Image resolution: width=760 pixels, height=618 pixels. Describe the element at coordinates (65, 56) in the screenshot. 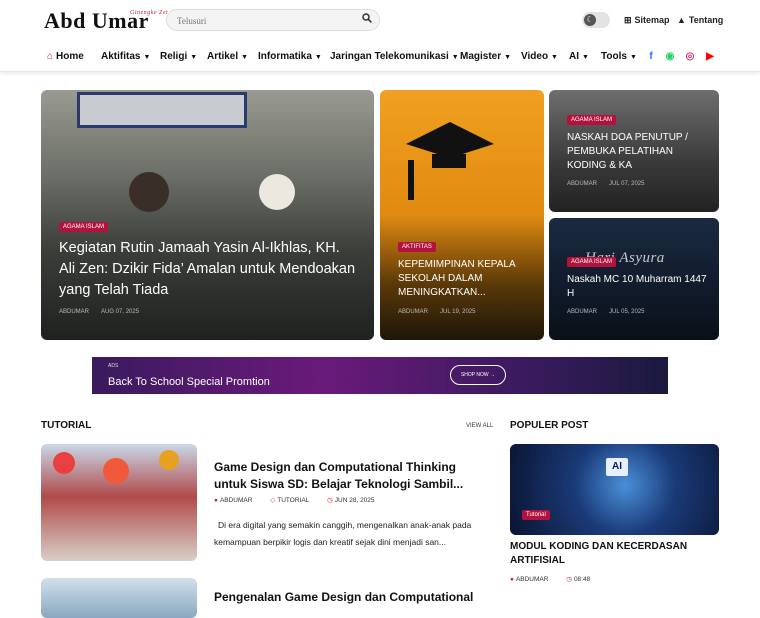

I see `nav-item-home: ⌂ Home` at that location.